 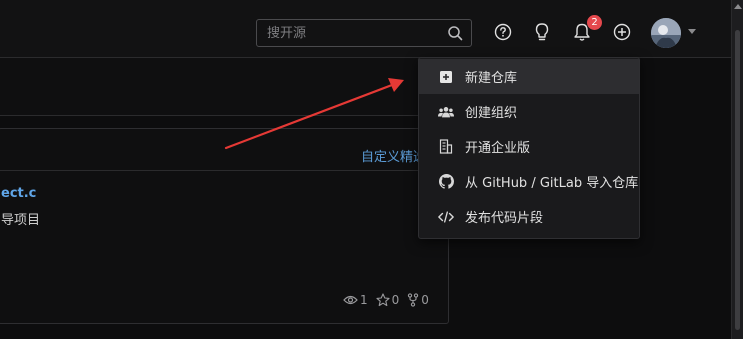 What do you see at coordinates (594, 22) in the screenshot?
I see `notification-badge: 2` at bounding box center [594, 22].